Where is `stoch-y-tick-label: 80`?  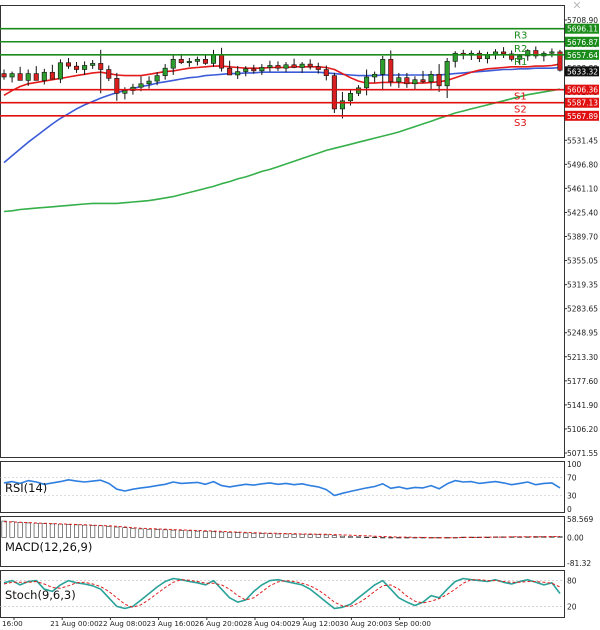 stoch-y-tick-label: 80 is located at coordinates (572, 581).